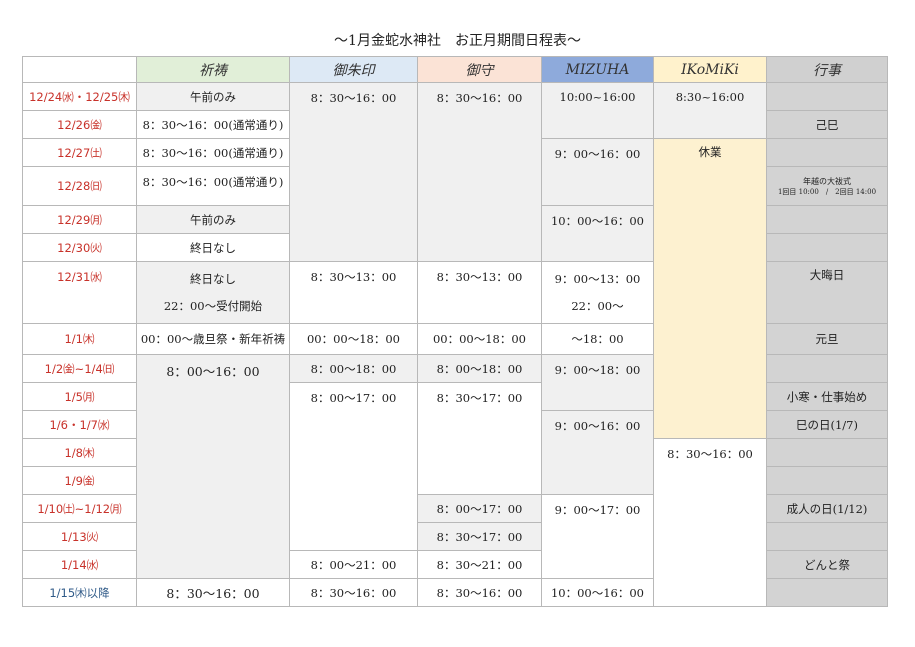  What do you see at coordinates (353, 564) in the screenshot?
I see `goshuin-cell: 8：00～21：00` at bounding box center [353, 564].